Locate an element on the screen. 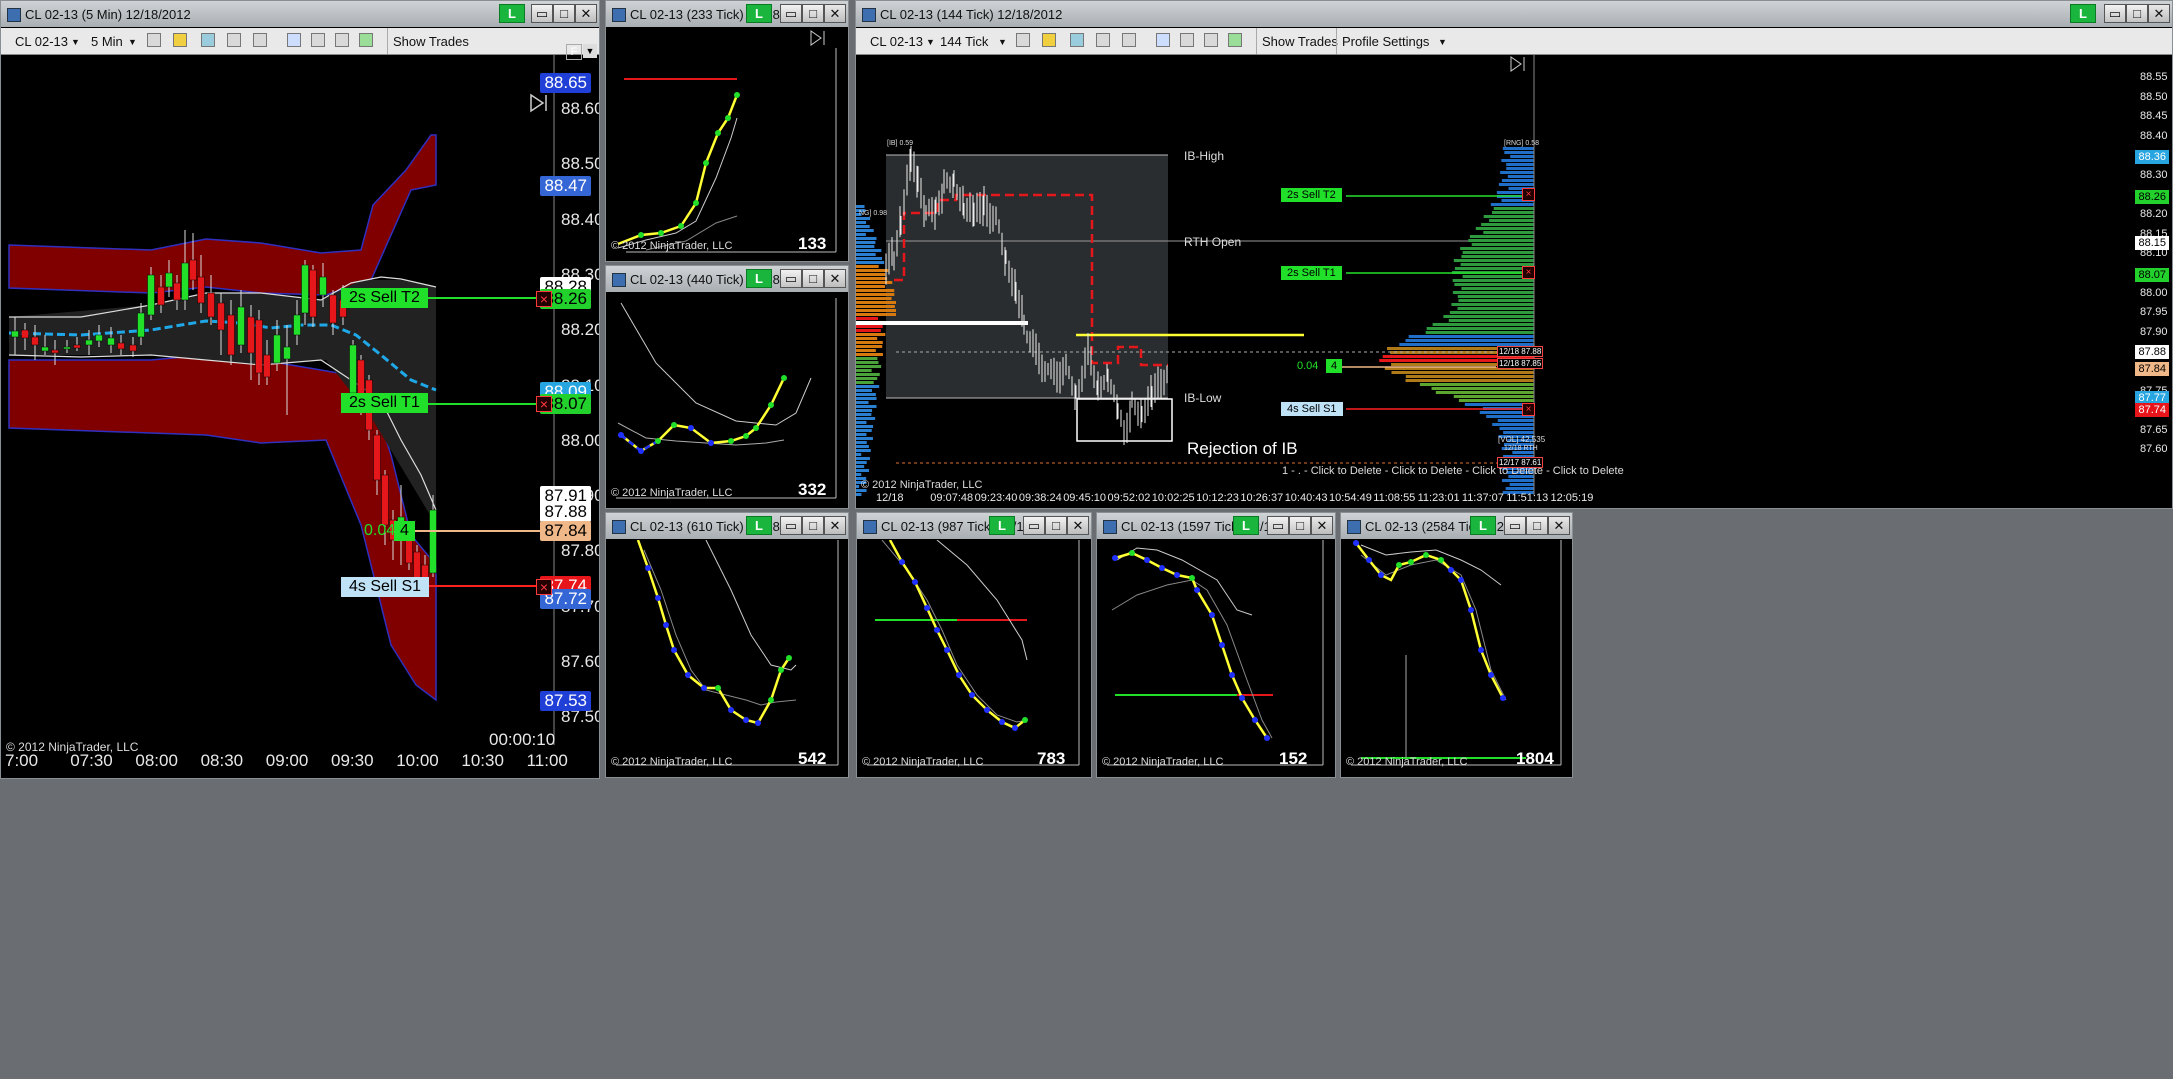 The image size is (2173, 1079). time-axis-tick: 08:00 is located at coordinates (156, 760).